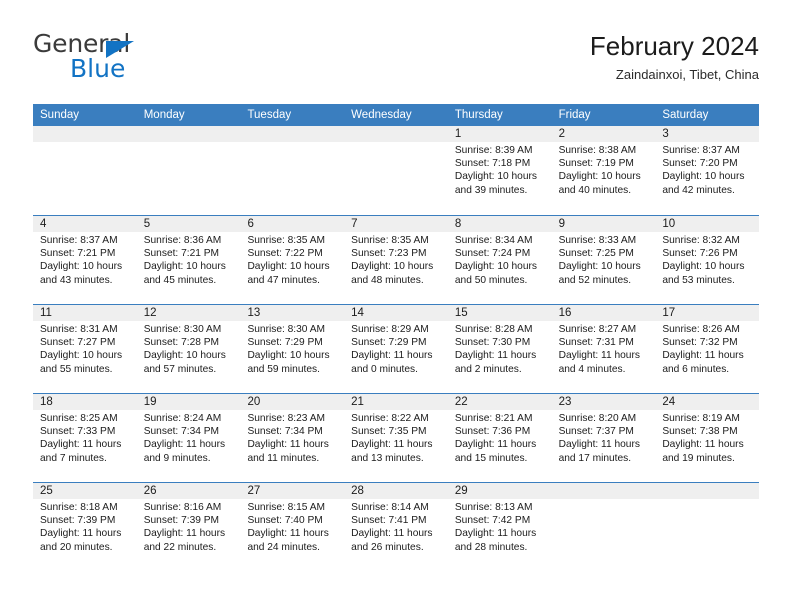  Describe the element at coordinates (73, 458) in the screenshot. I see `daylight-duration-line2: and 7 minutes.` at that location.